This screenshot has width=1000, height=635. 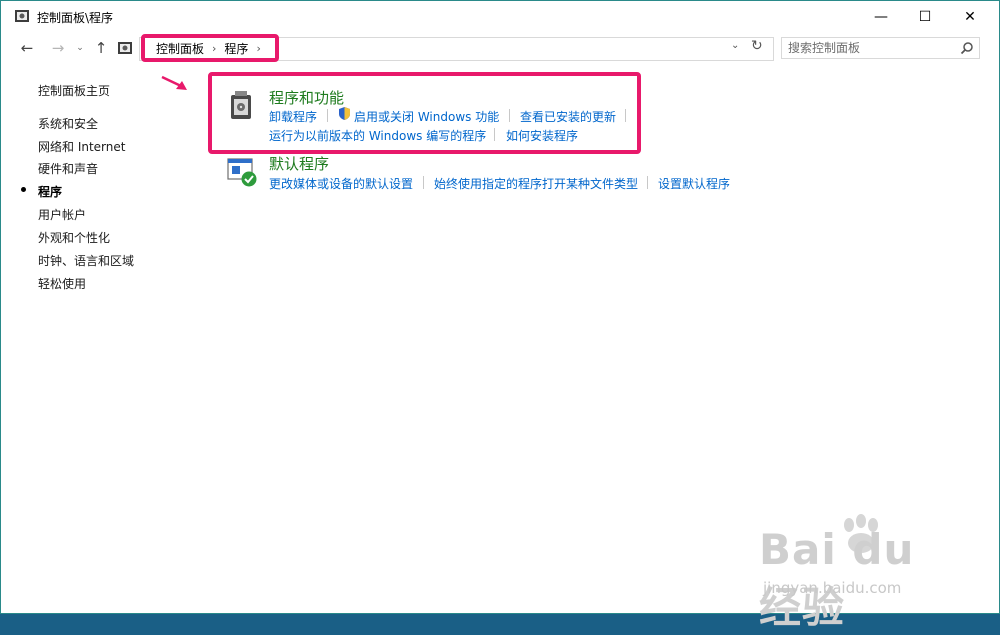 I want to click on watermark-url: jingyan.baidu.com, so click(x=832, y=588).